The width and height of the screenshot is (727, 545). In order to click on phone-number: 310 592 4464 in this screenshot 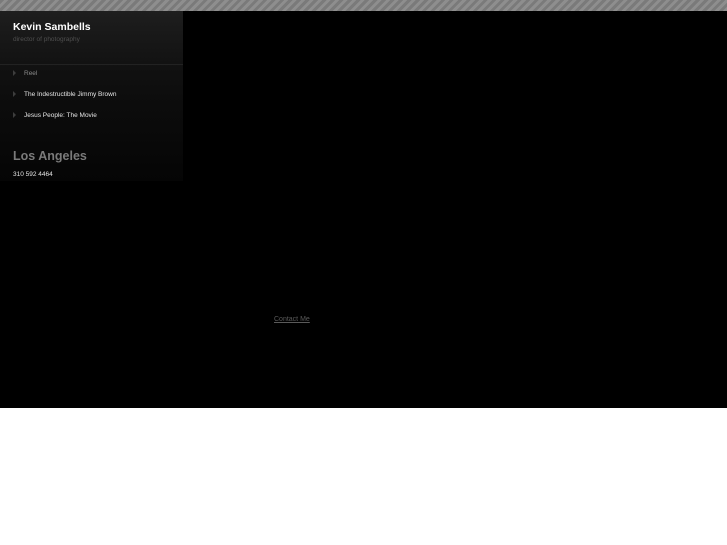, I will do `click(33, 174)`.